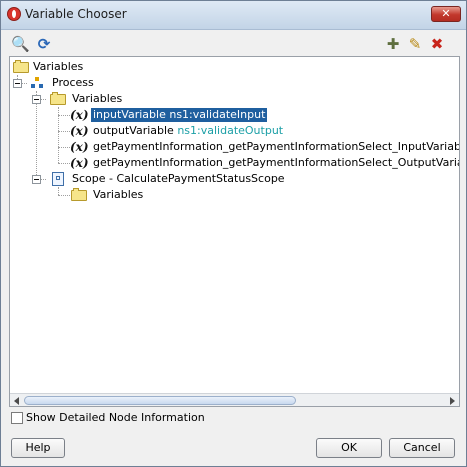 The image size is (467, 467). What do you see at coordinates (393, 44) in the screenshot?
I see `add-icon: ✚` at bounding box center [393, 44].